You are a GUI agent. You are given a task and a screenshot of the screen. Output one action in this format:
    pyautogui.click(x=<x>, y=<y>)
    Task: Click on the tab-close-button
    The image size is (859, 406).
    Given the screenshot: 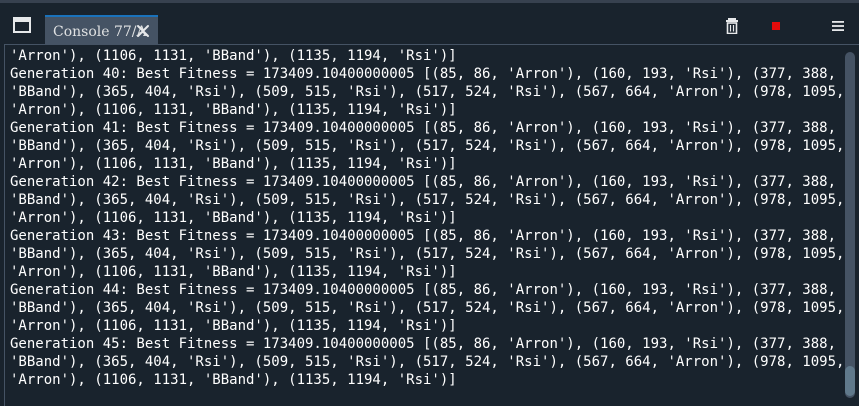 What is the action you would take?
    pyautogui.click(x=143, y=31)
    